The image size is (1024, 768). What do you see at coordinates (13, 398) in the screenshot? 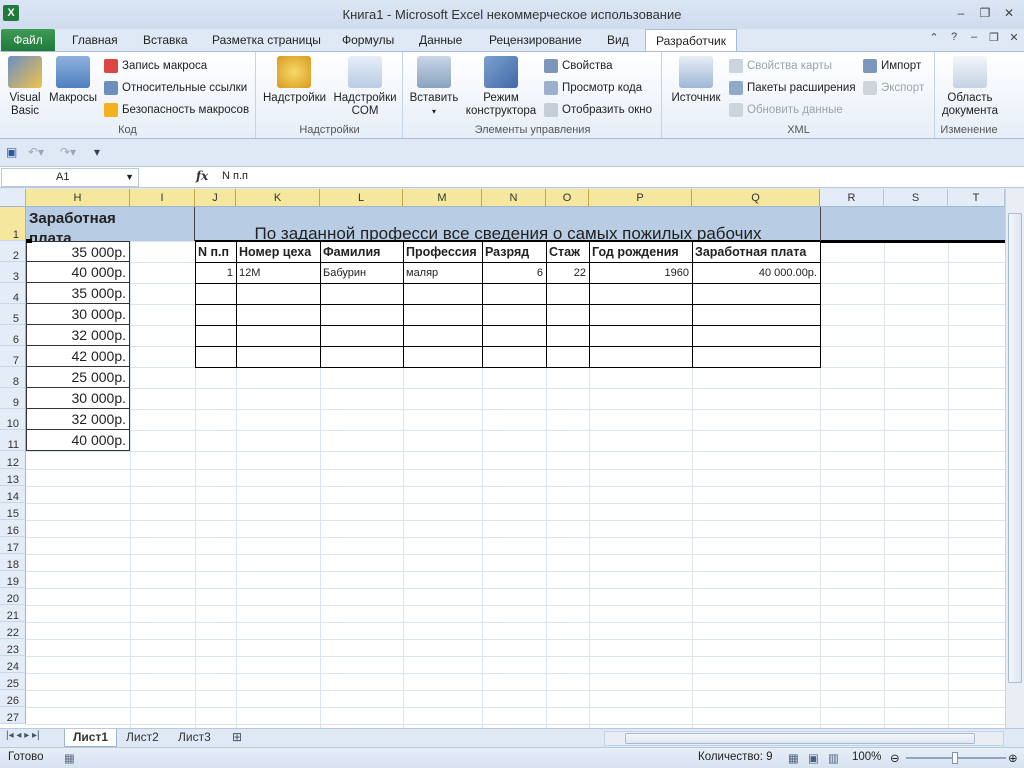
I see `row-header-9: 9` at bounding box center [13, 398].